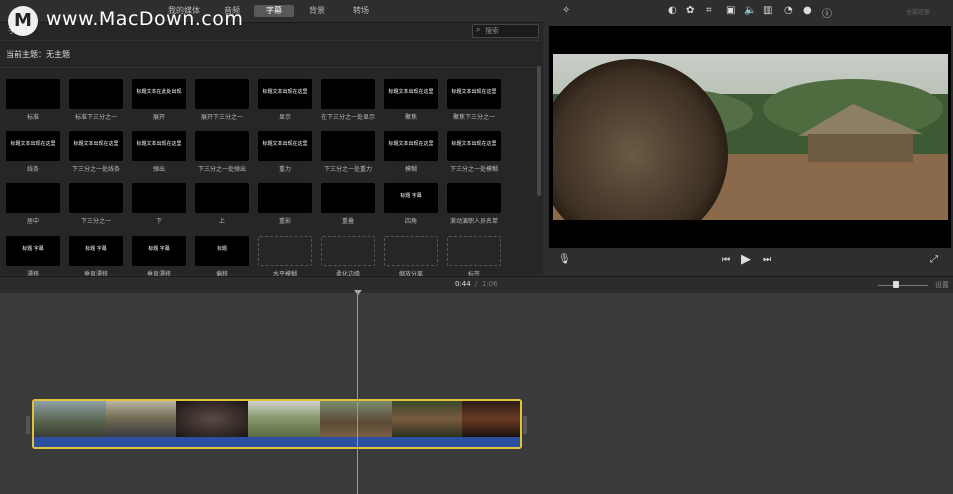 This screenshot has height=494, width=953. What do you see at coordinates (539, 131) in the screenshot?
I see `browser-scrollbar` at bounding box center [539, 131].